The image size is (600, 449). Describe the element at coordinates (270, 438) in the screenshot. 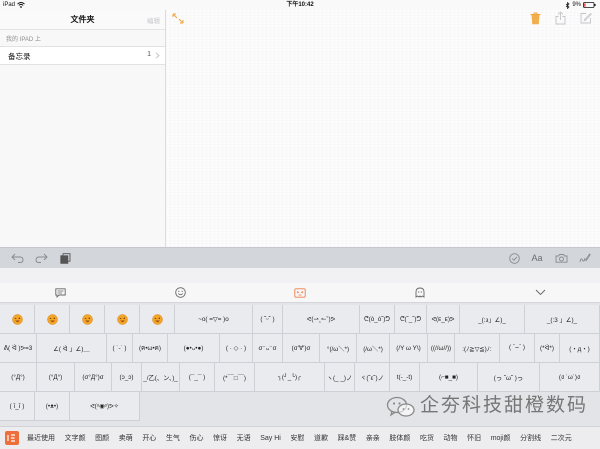

I see `category-item: Say Hi` at that location.